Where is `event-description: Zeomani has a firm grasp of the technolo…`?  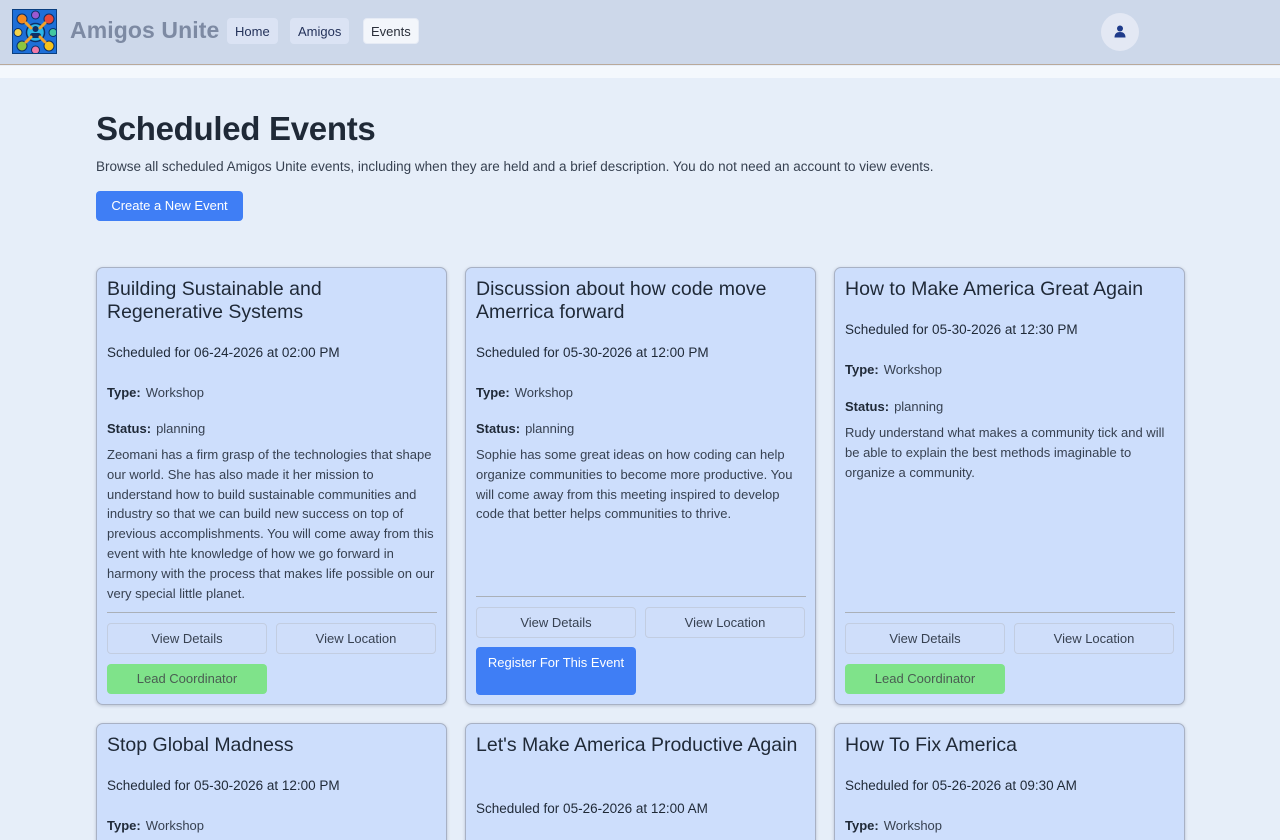
event-description: Zeomani has a firm grasp of the technolo… is located at coordinates (271, 524).